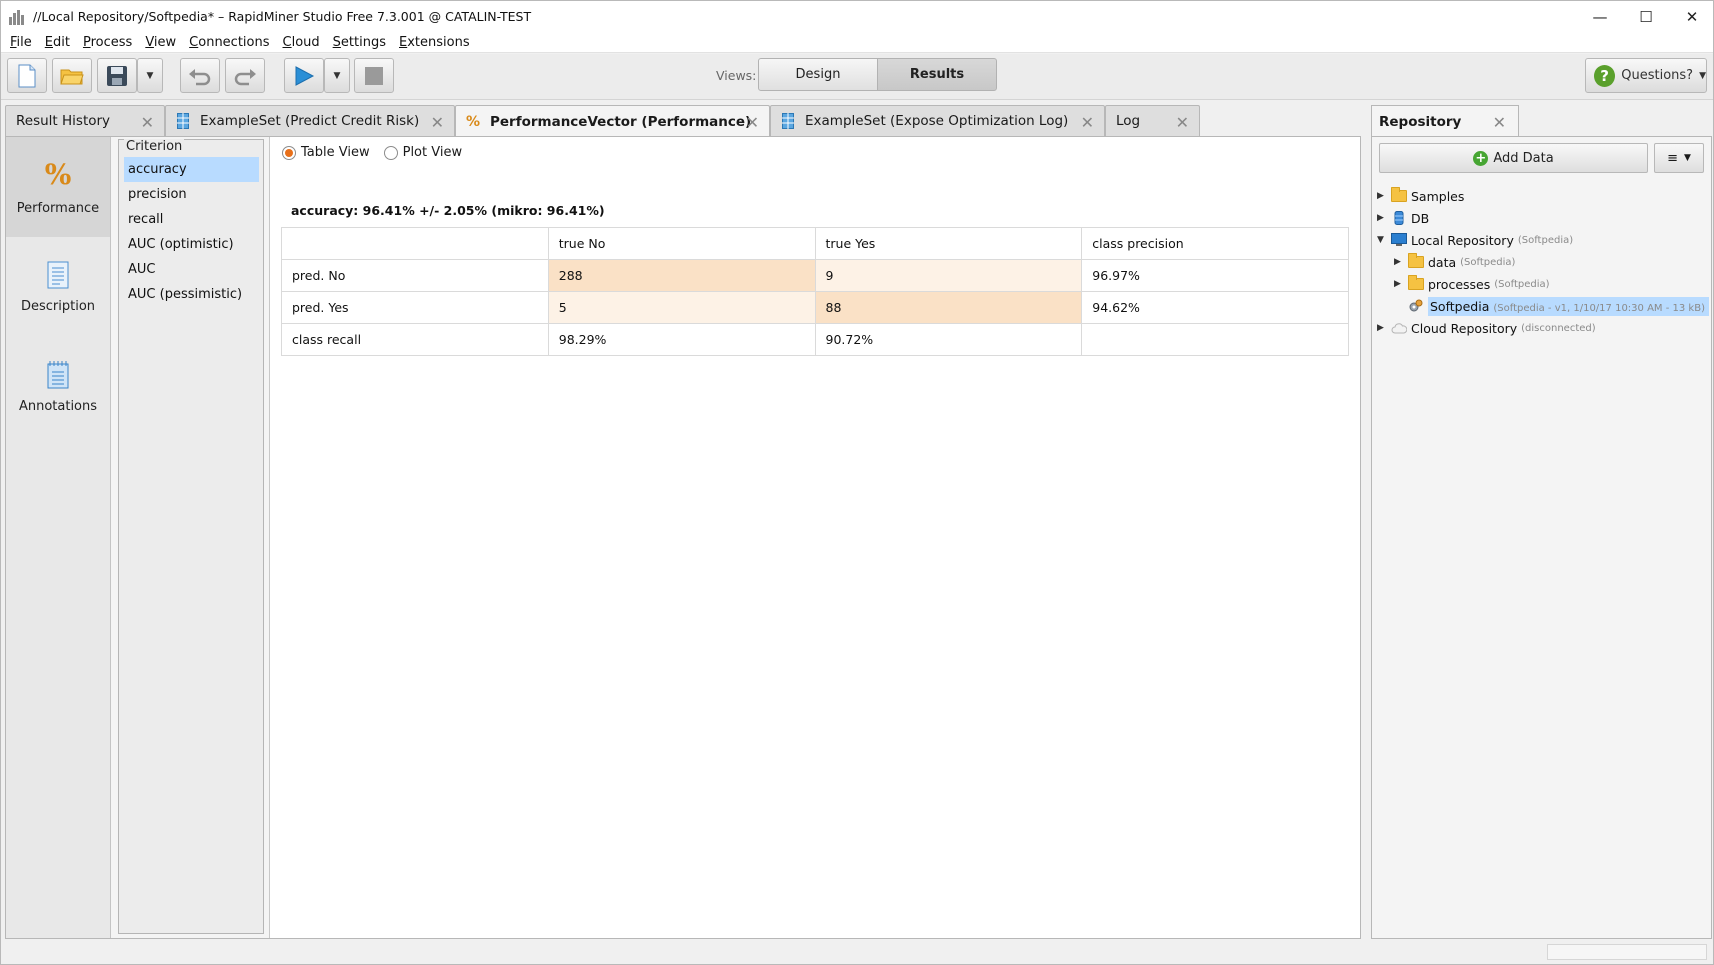 The image size is (1714, 965). What do you see at coordinates (1420, 121) in the screenshot?
I see `repository-tab-label: Repository` at bounding box center [1420, 121].